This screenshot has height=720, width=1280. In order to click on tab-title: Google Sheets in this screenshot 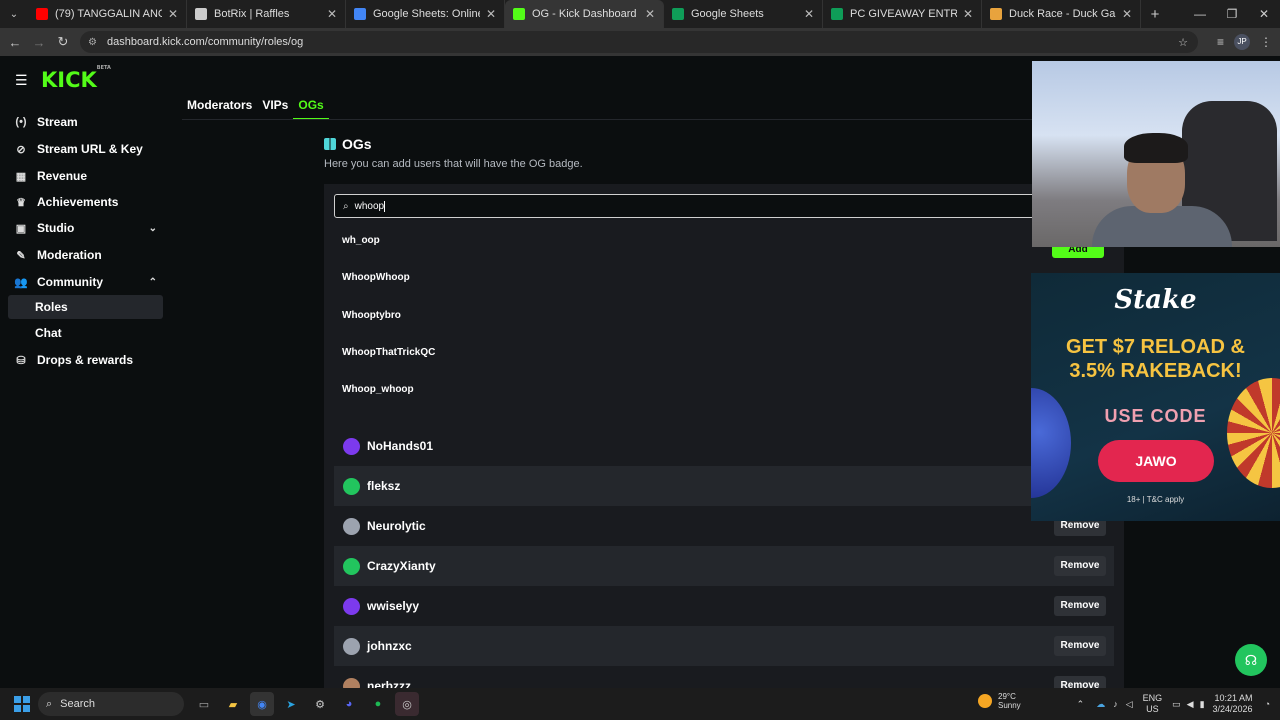, I will do `click(727, 14)`.